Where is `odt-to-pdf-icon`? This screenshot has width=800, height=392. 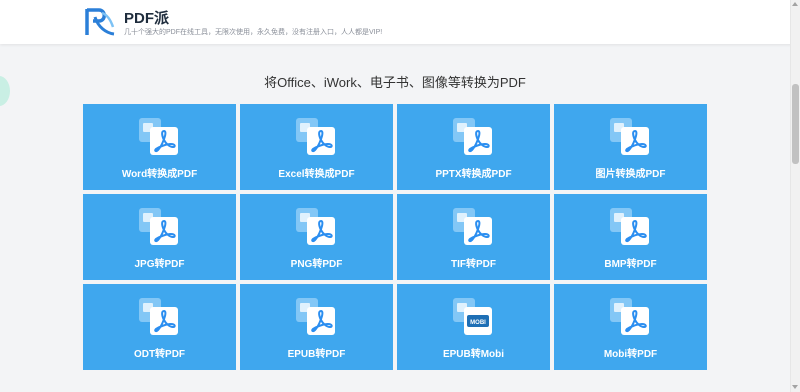
odt-to-pdf-icon is located at coordinates (158, 316).